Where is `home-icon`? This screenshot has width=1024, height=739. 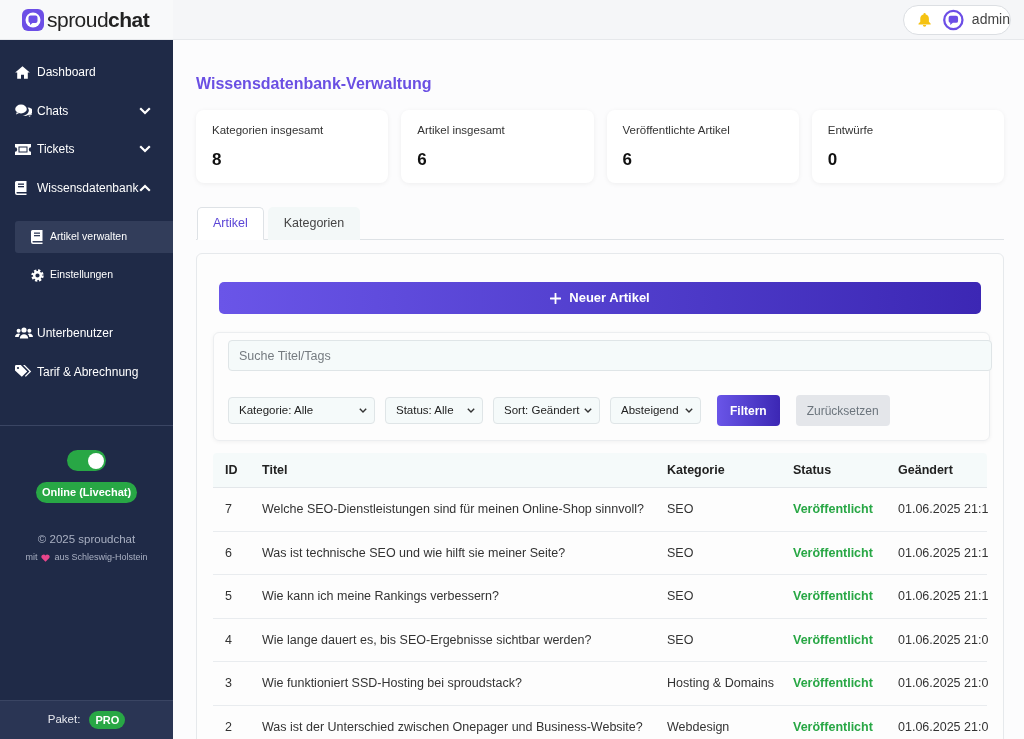
home-icon is located at coordinates (22, 72).